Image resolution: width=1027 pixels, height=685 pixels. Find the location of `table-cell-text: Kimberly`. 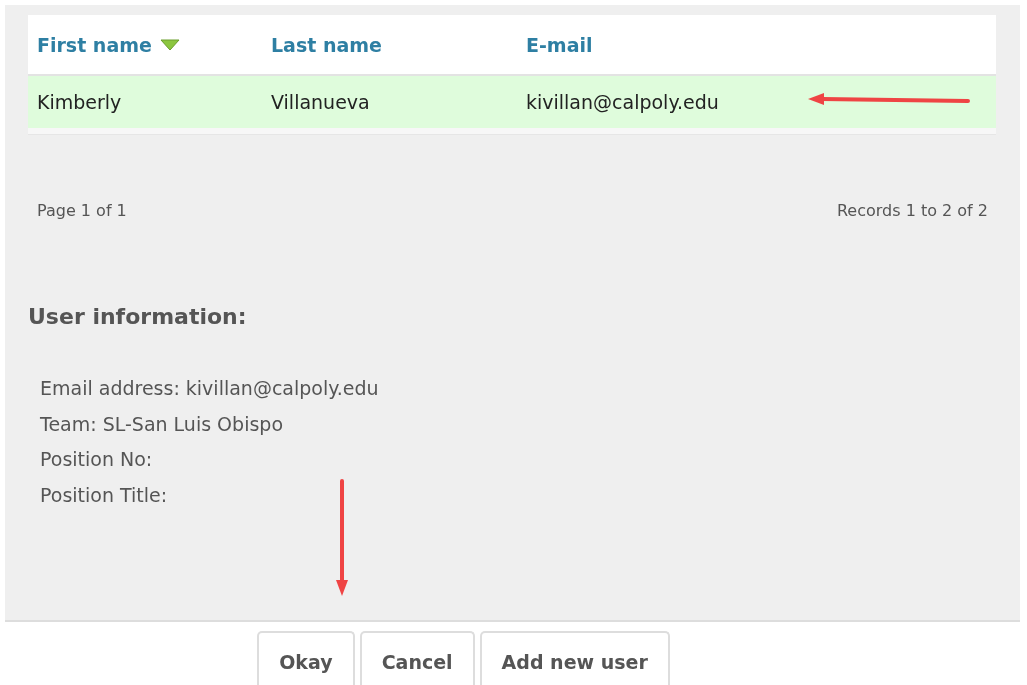

table-cell-text: Kimberly is located at coordinates (79, 102).